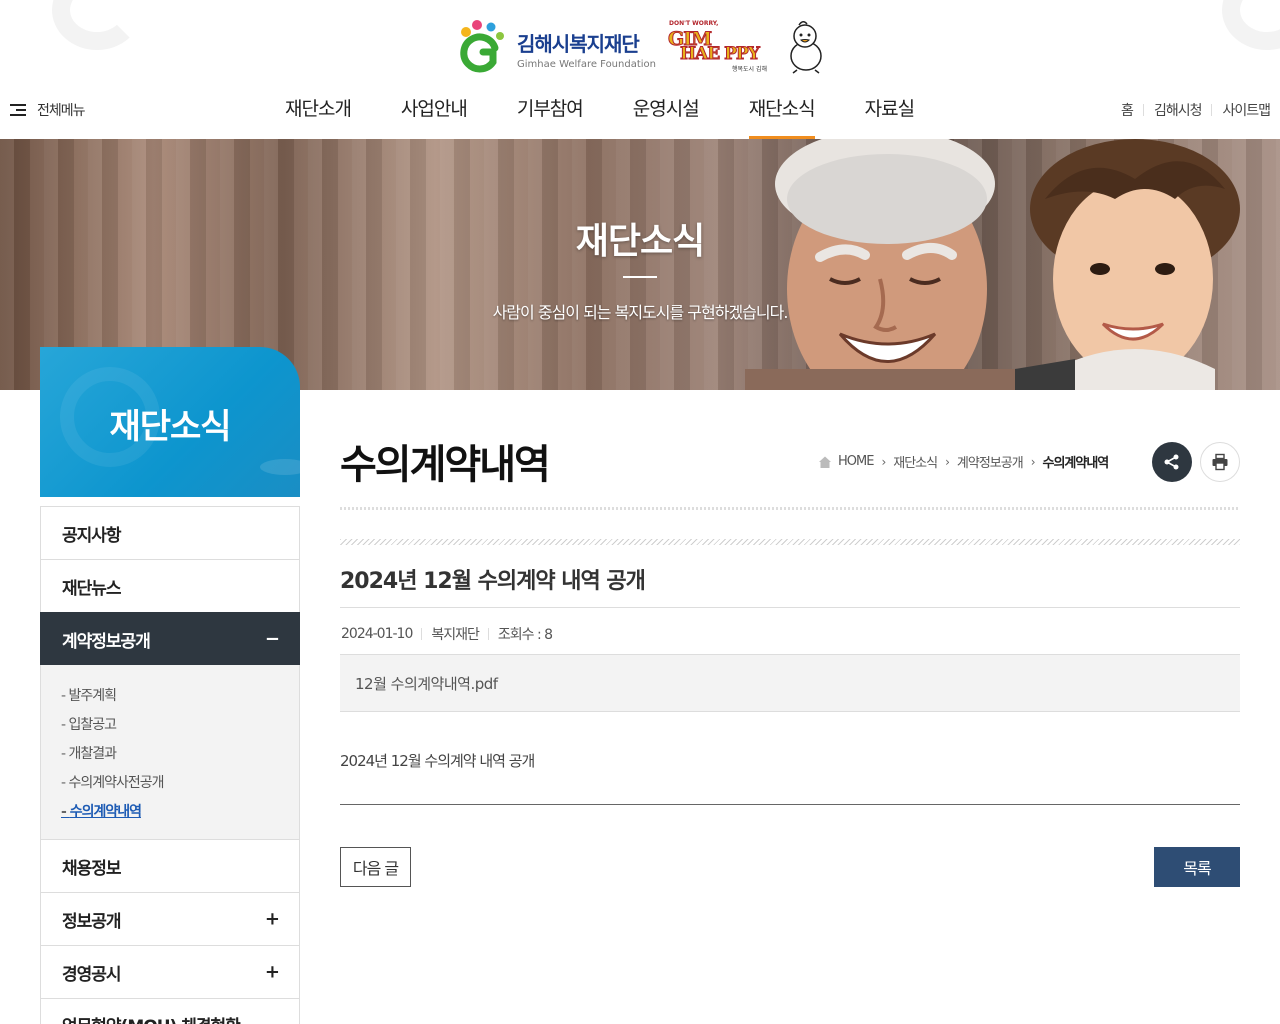 The width and height of the screenshot is (1280, 1024). Describe the element at coordinates (180, 812) in the screenshot. I see `lnb-sub-private-contract-list: 수의계약내역` at that location.